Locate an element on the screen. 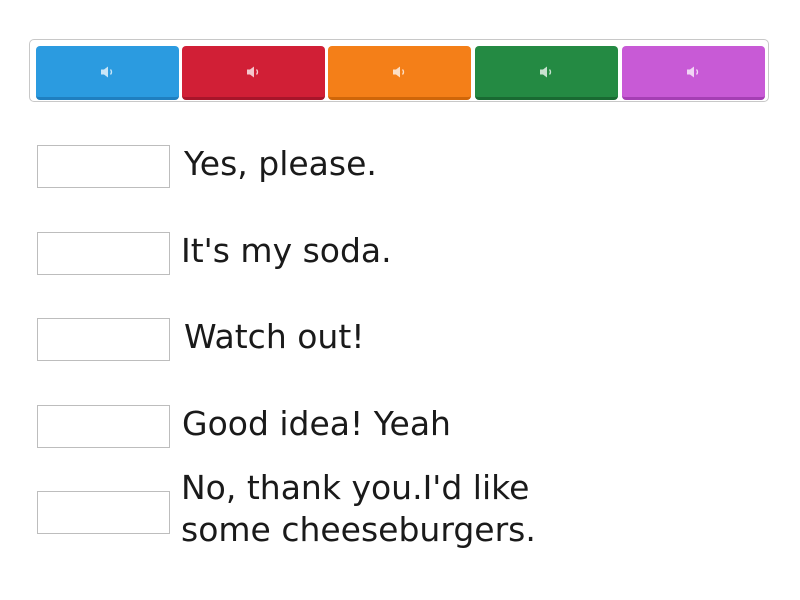 Image resolution: width=800 pixels, height=600 pixels. prompt-text-4: Good idea! Yeah is located at coordinates (316, 423).